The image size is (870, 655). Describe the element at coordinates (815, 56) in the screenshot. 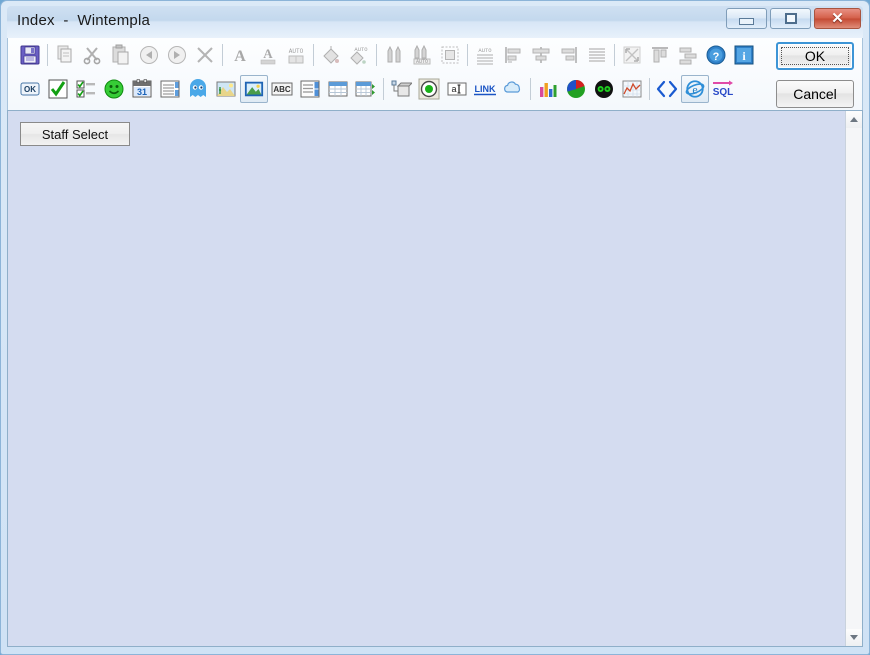

I see `ok-button: OK` at that location.